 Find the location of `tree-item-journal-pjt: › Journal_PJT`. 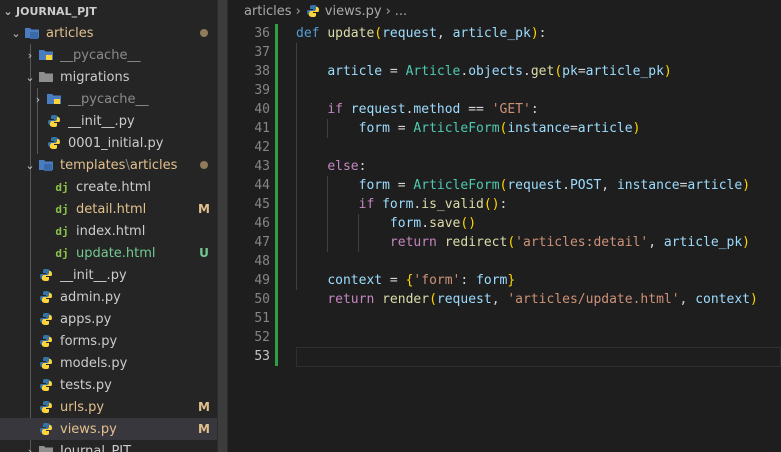

tree-item-journal-pjt: › Journal_PJT is located at coordinates (108, 446).